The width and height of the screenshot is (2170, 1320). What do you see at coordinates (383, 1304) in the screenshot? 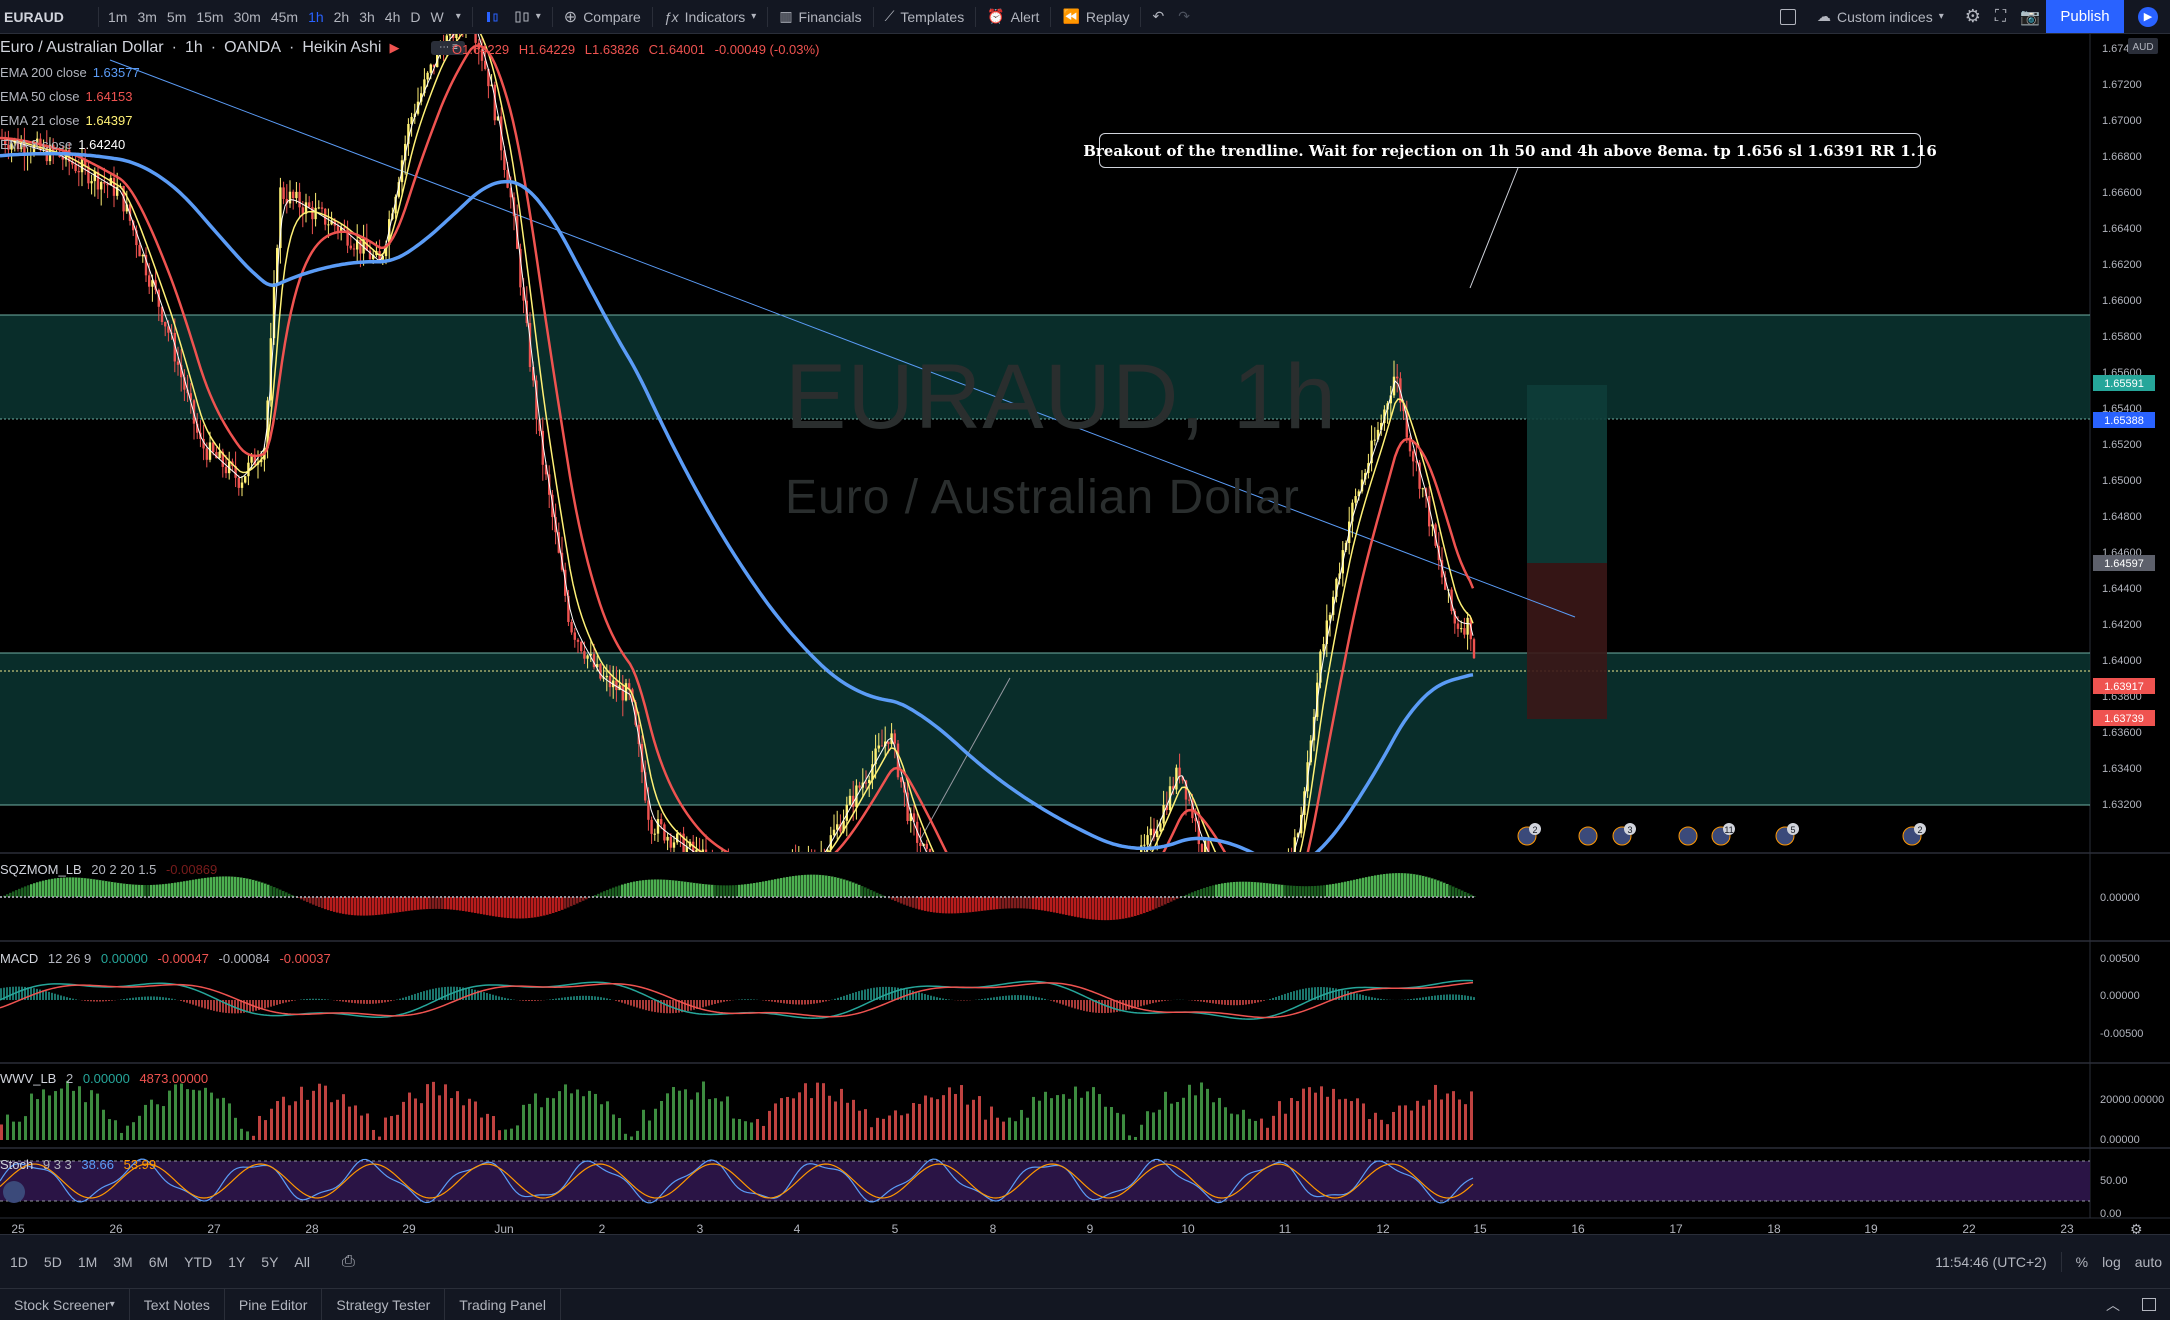
I see `tab-strategy-tester: Strategy Tester` at bounding box center [383, 1304].